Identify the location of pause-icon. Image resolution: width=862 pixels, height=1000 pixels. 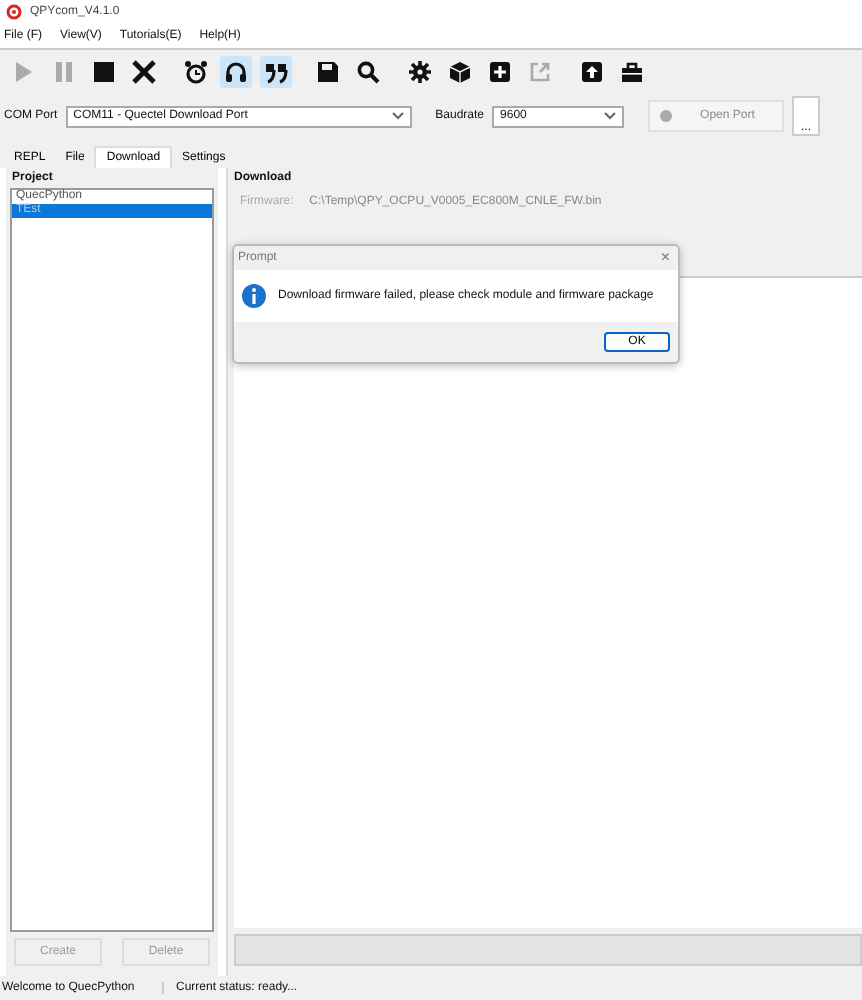
(64, 72).